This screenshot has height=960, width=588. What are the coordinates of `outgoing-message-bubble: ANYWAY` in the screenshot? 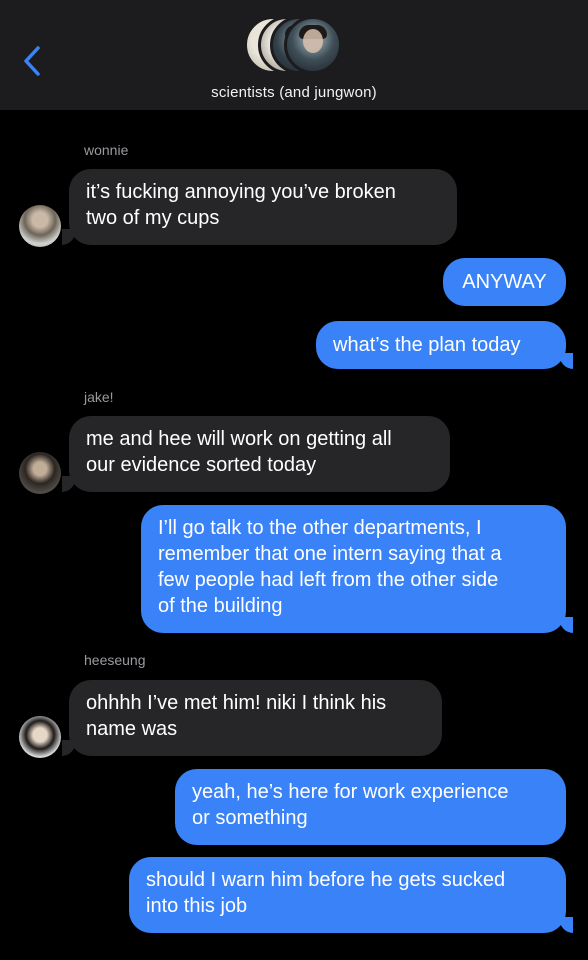 It's located at (504, 282).